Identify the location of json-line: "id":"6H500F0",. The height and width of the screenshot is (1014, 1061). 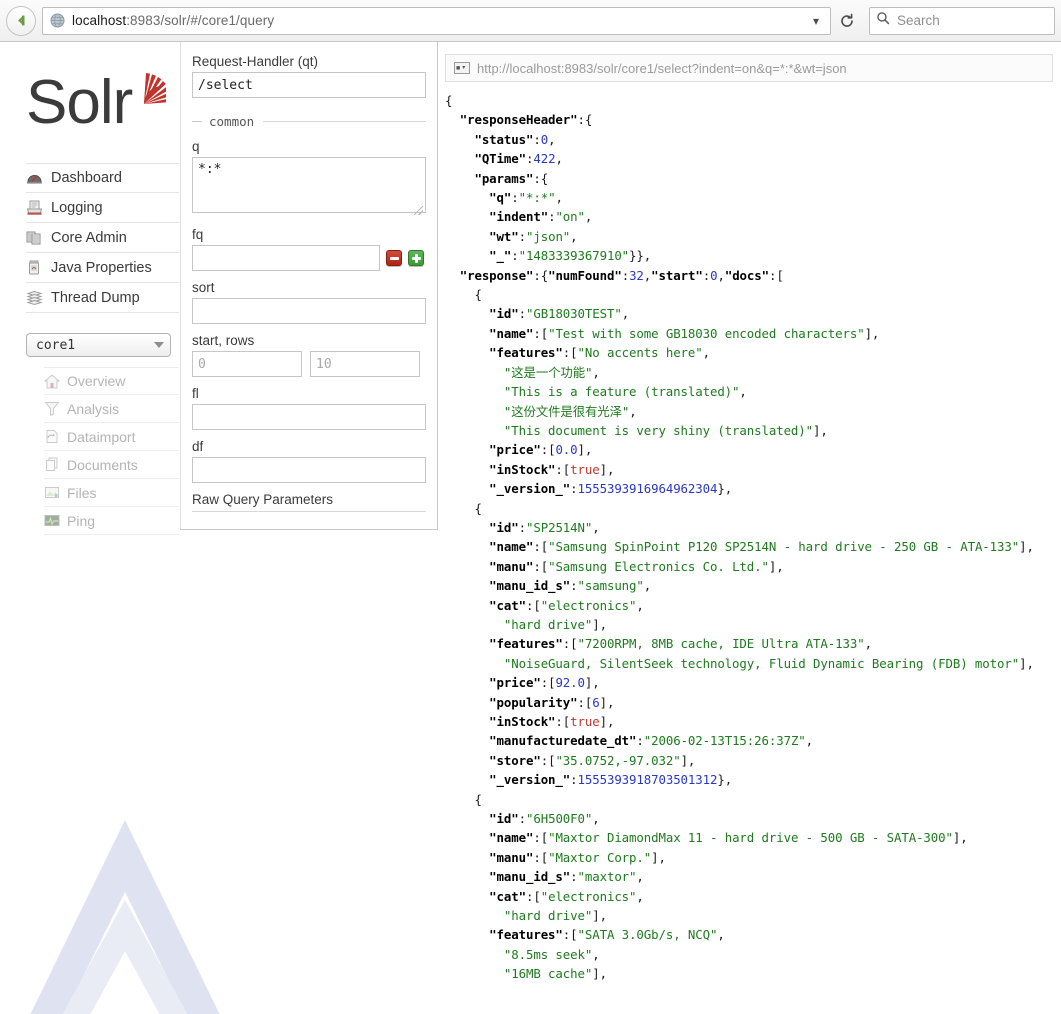
(544, 819).